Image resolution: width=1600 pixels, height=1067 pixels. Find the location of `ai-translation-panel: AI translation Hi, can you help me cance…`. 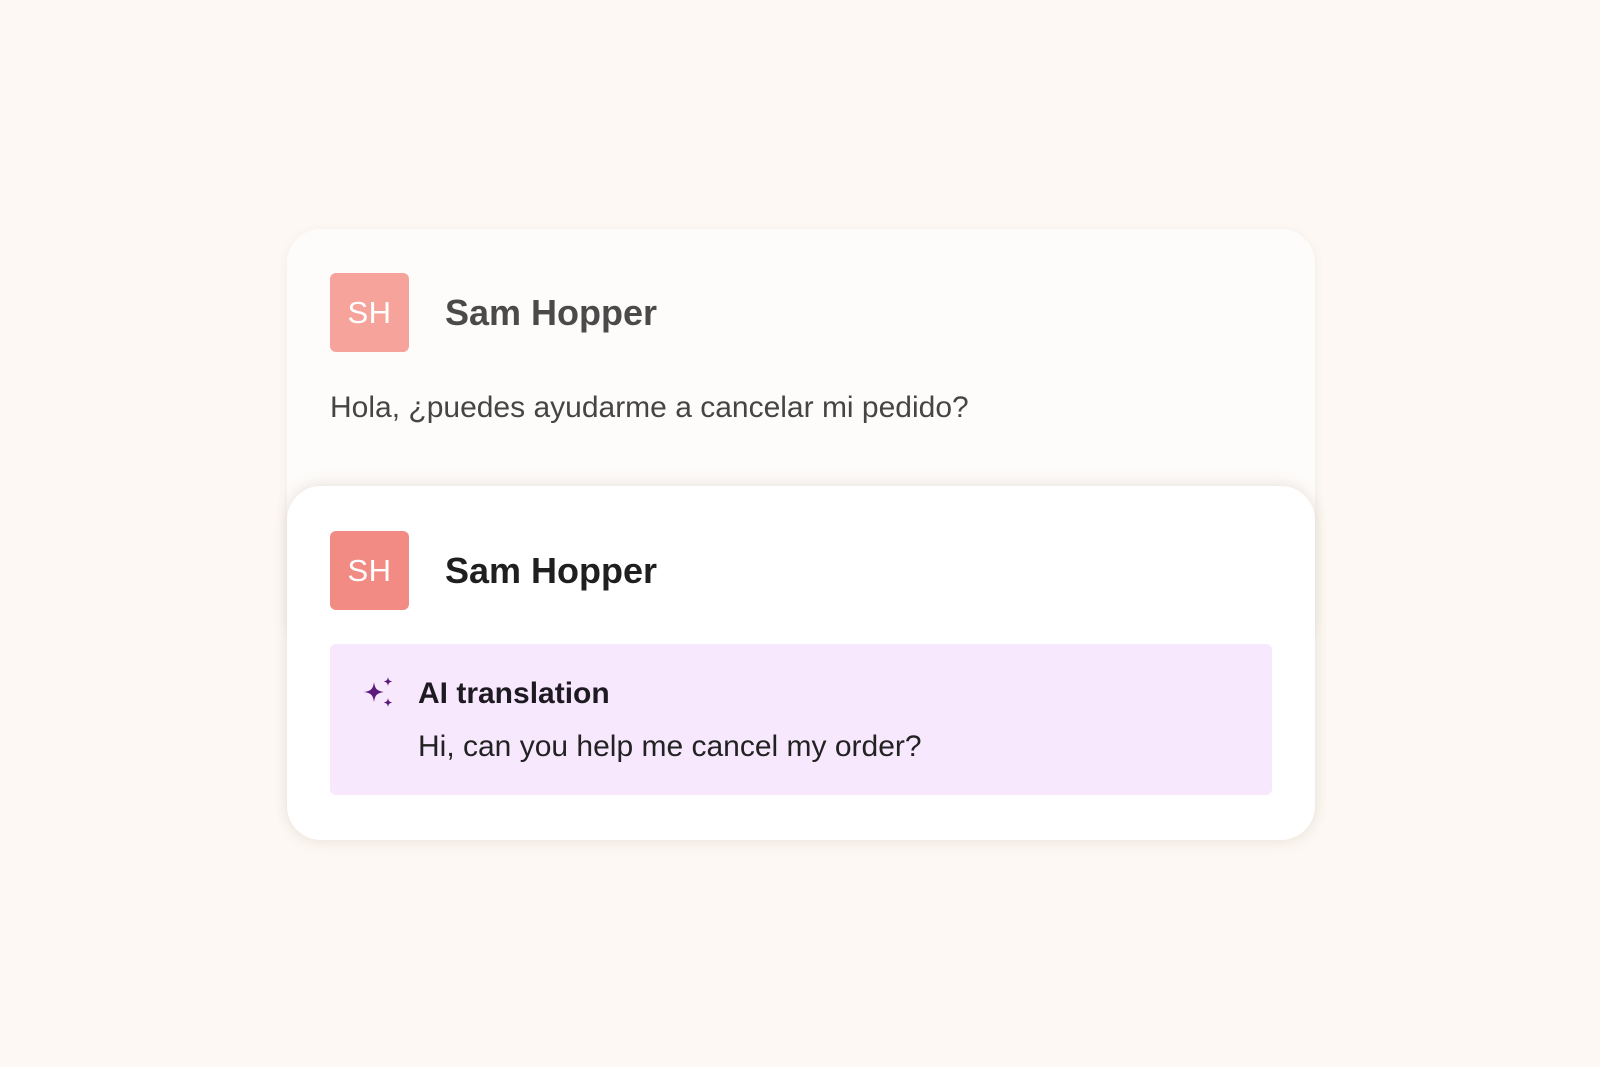

ai-translation-panel: AI translation Hi, can you help me cance… is located at coordinates (801, 719).